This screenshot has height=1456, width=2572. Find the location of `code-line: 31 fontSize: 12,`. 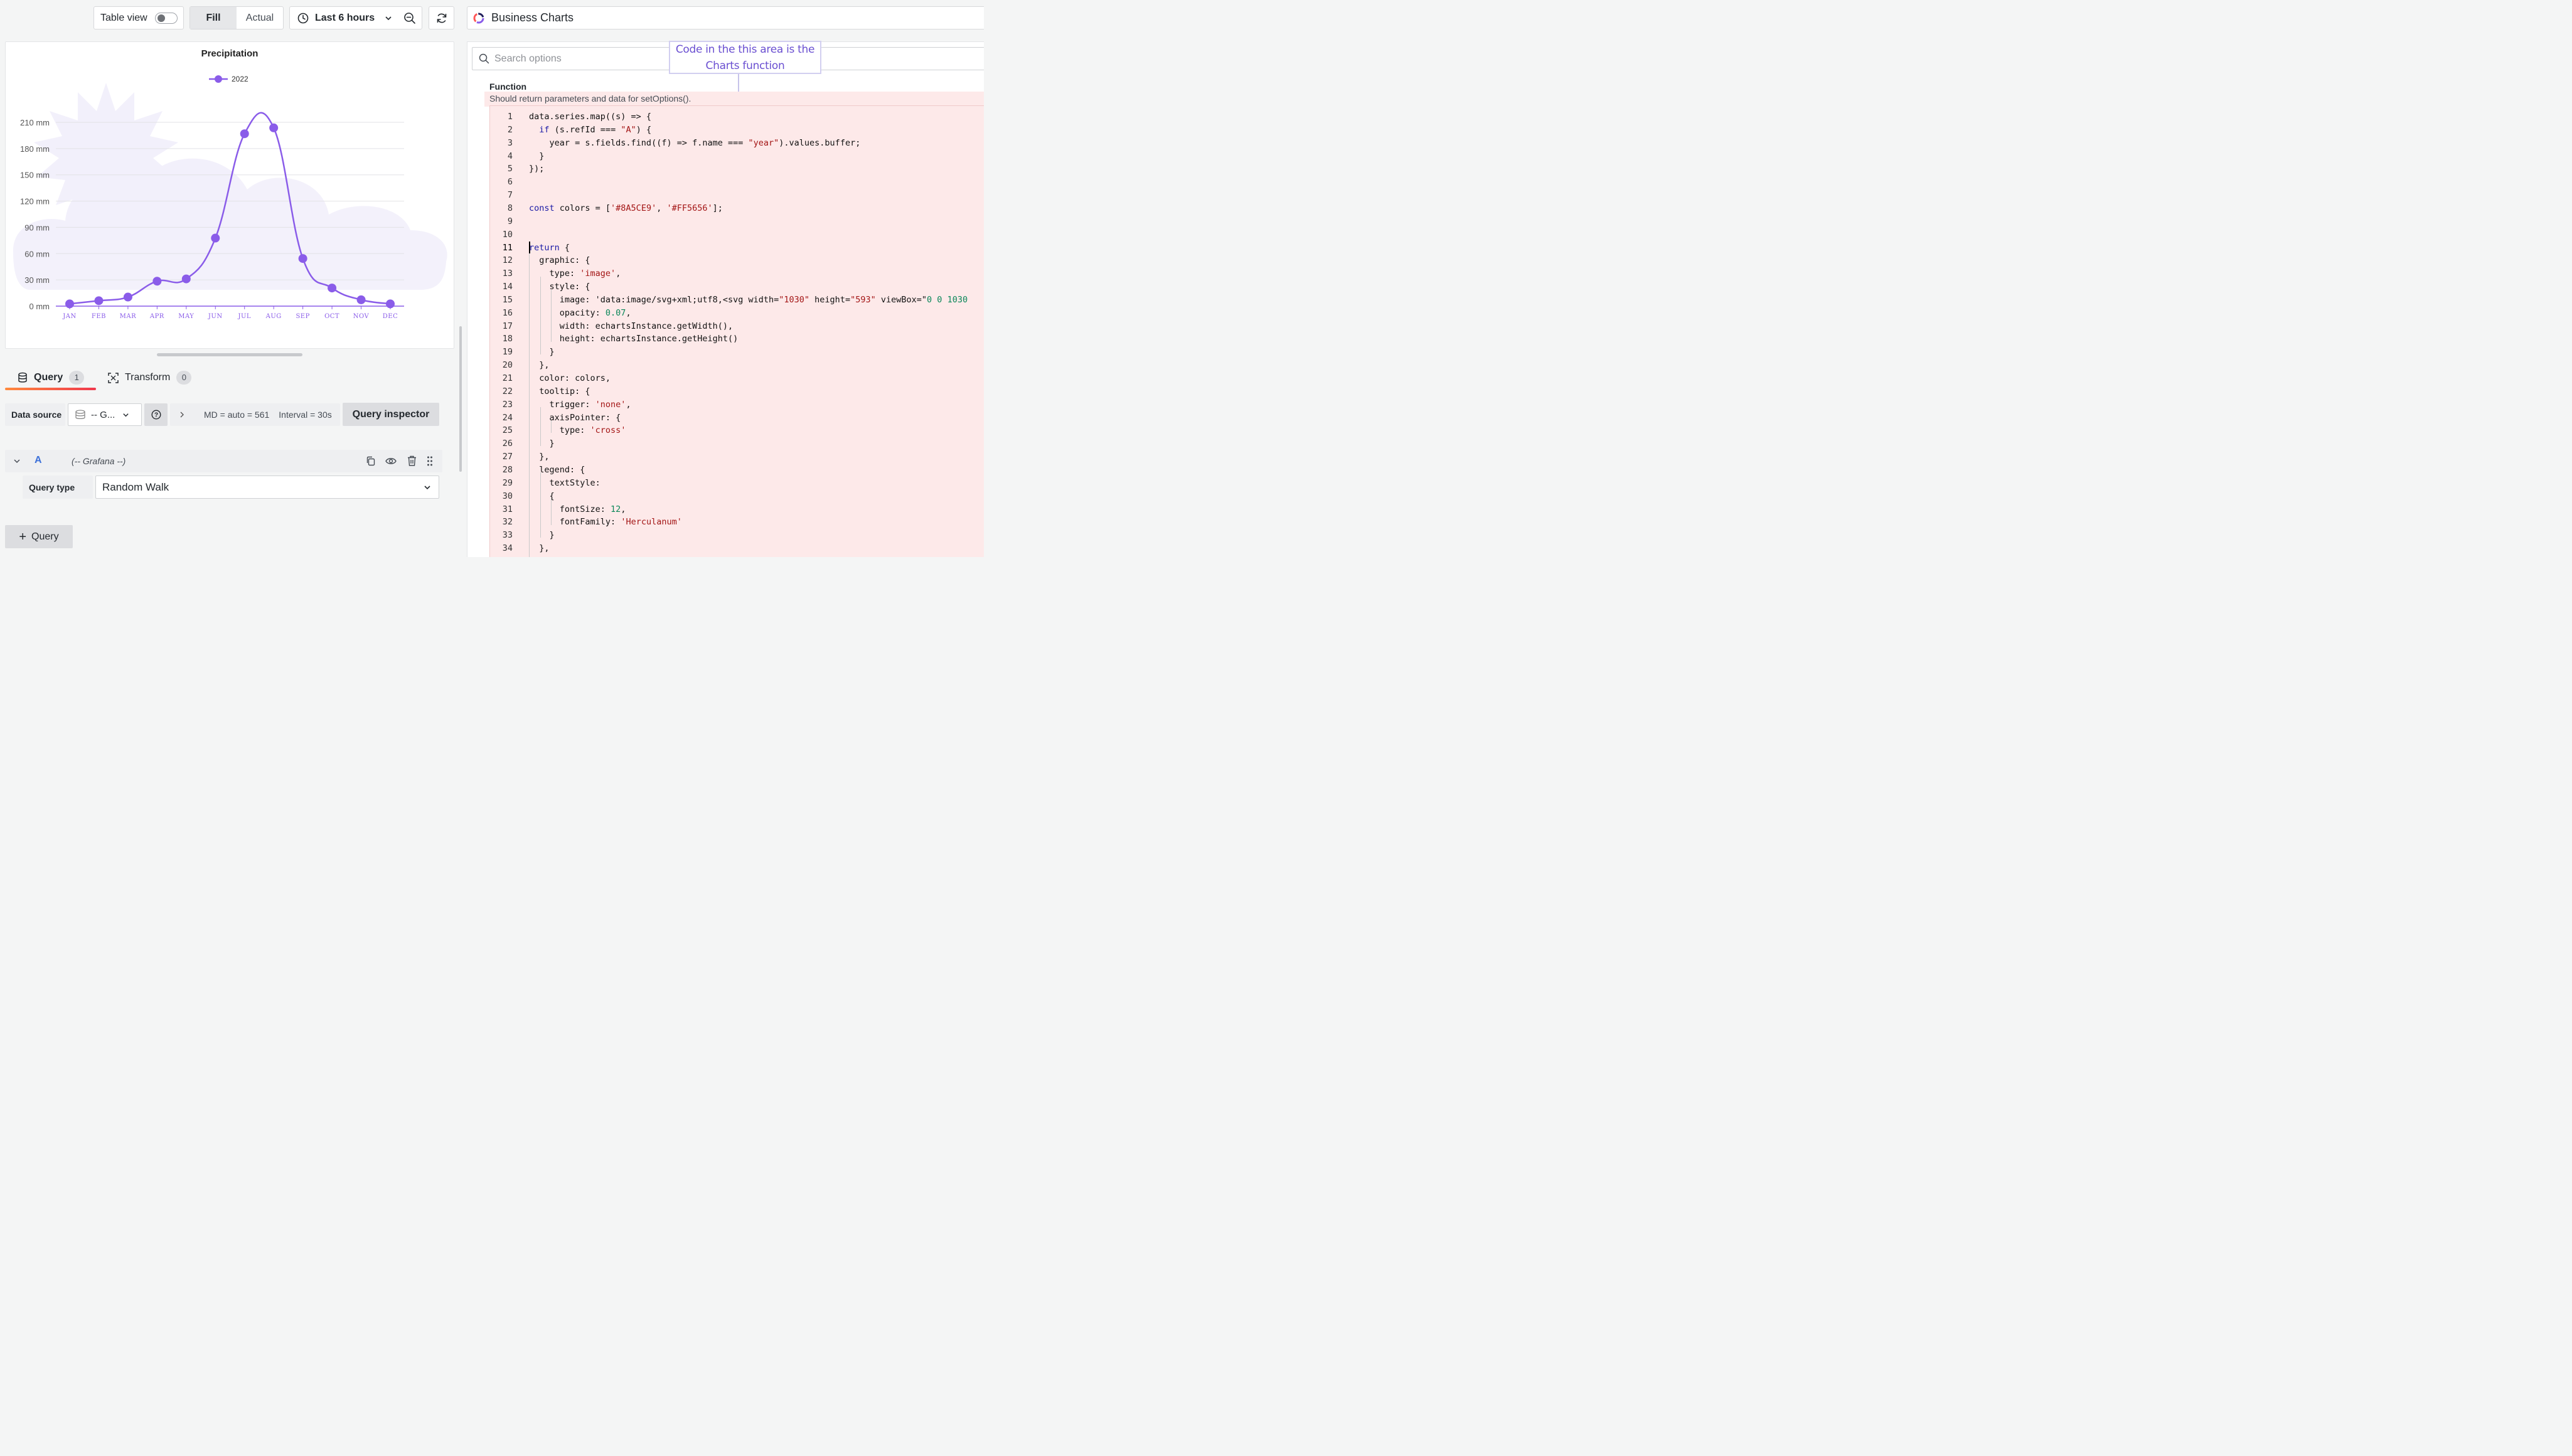

code-line: 31 fontSize: 12, is located at coordinates (737, 510).